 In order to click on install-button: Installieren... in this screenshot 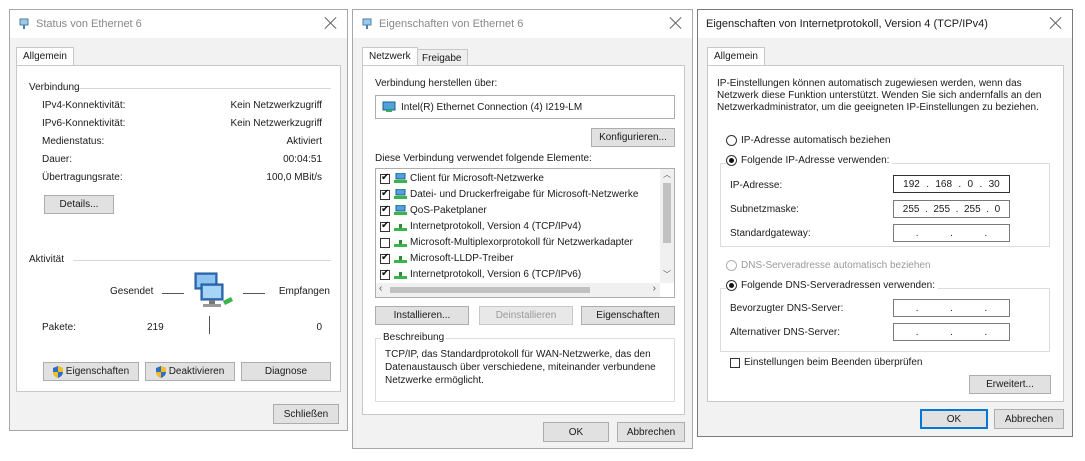, I will do `click(422, 315)`.